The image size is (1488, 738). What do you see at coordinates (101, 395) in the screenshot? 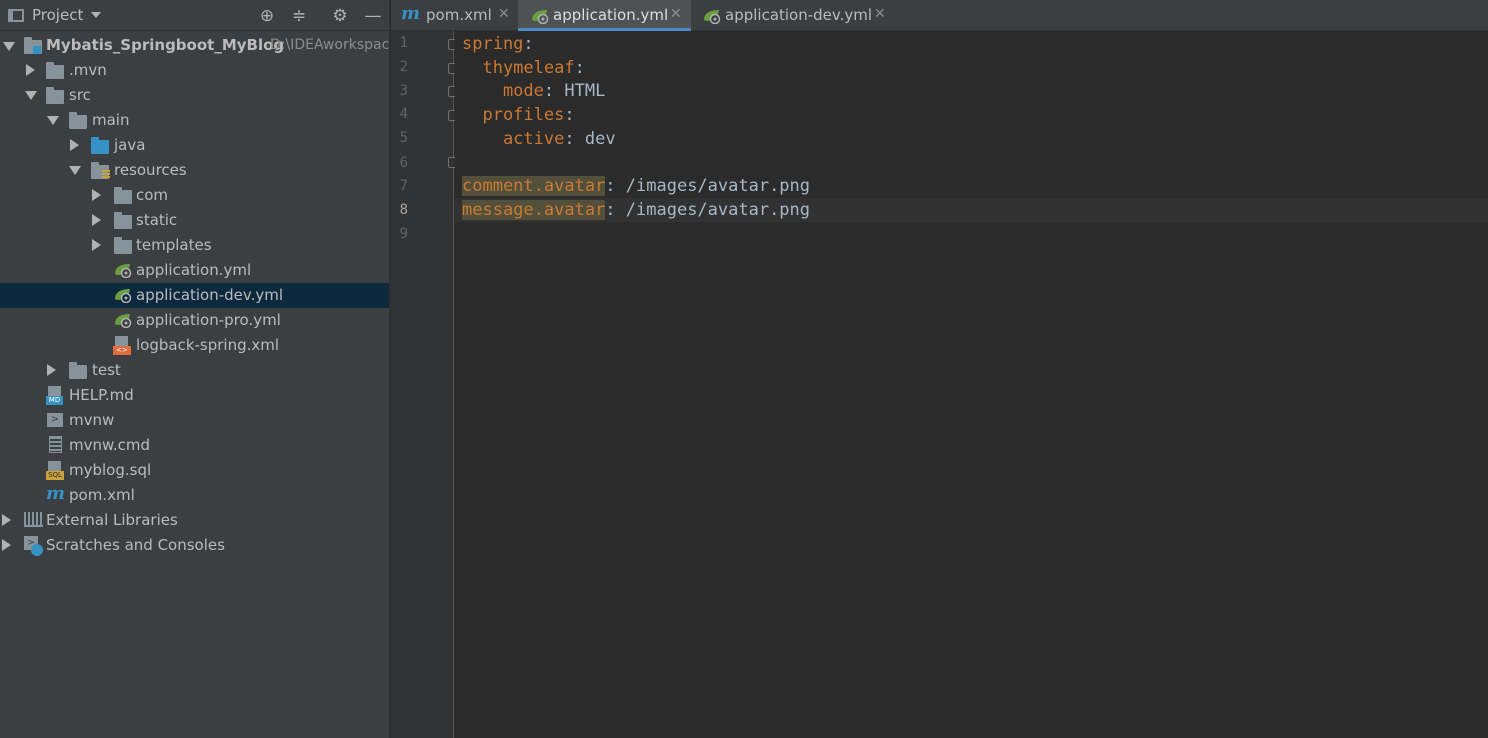
I see `tree-item-label: HELP.md` at bounding box center [101, 395].